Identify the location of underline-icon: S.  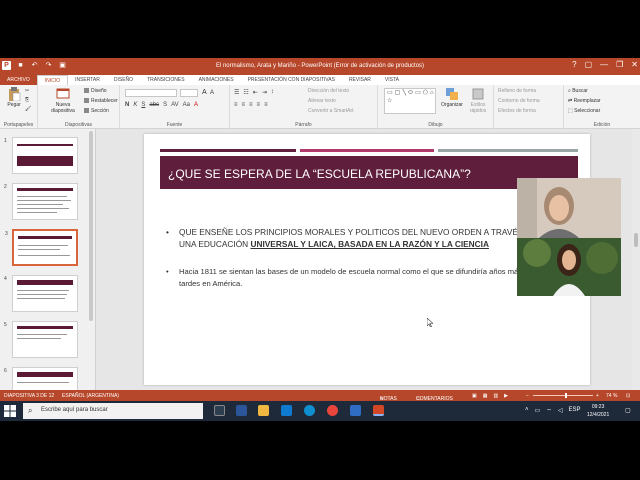
(143, 105).